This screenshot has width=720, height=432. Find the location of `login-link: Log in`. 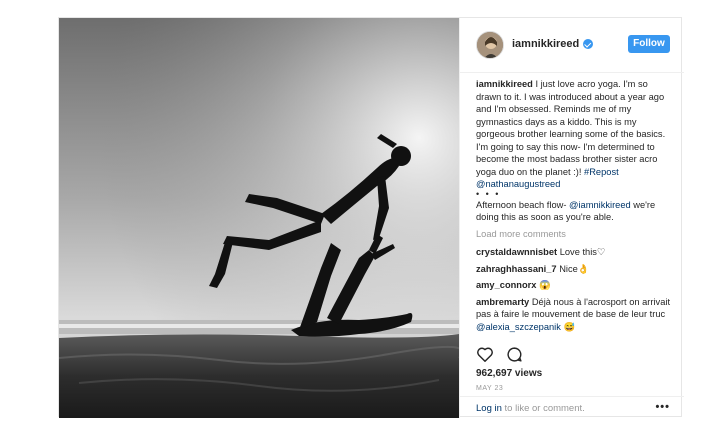

login-link: Log in is located at coordinates (489, 408).